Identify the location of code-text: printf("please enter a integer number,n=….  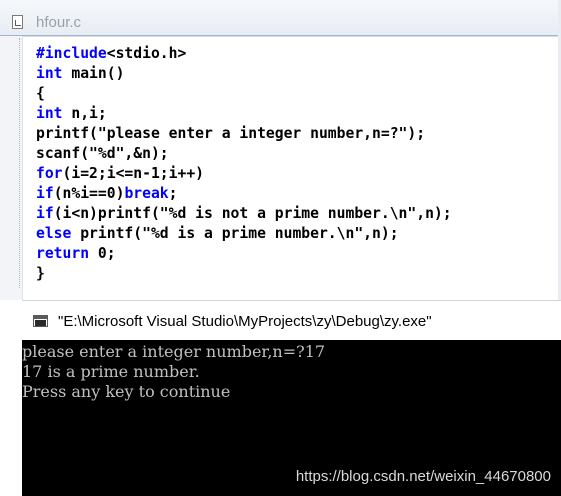
(231, 133).